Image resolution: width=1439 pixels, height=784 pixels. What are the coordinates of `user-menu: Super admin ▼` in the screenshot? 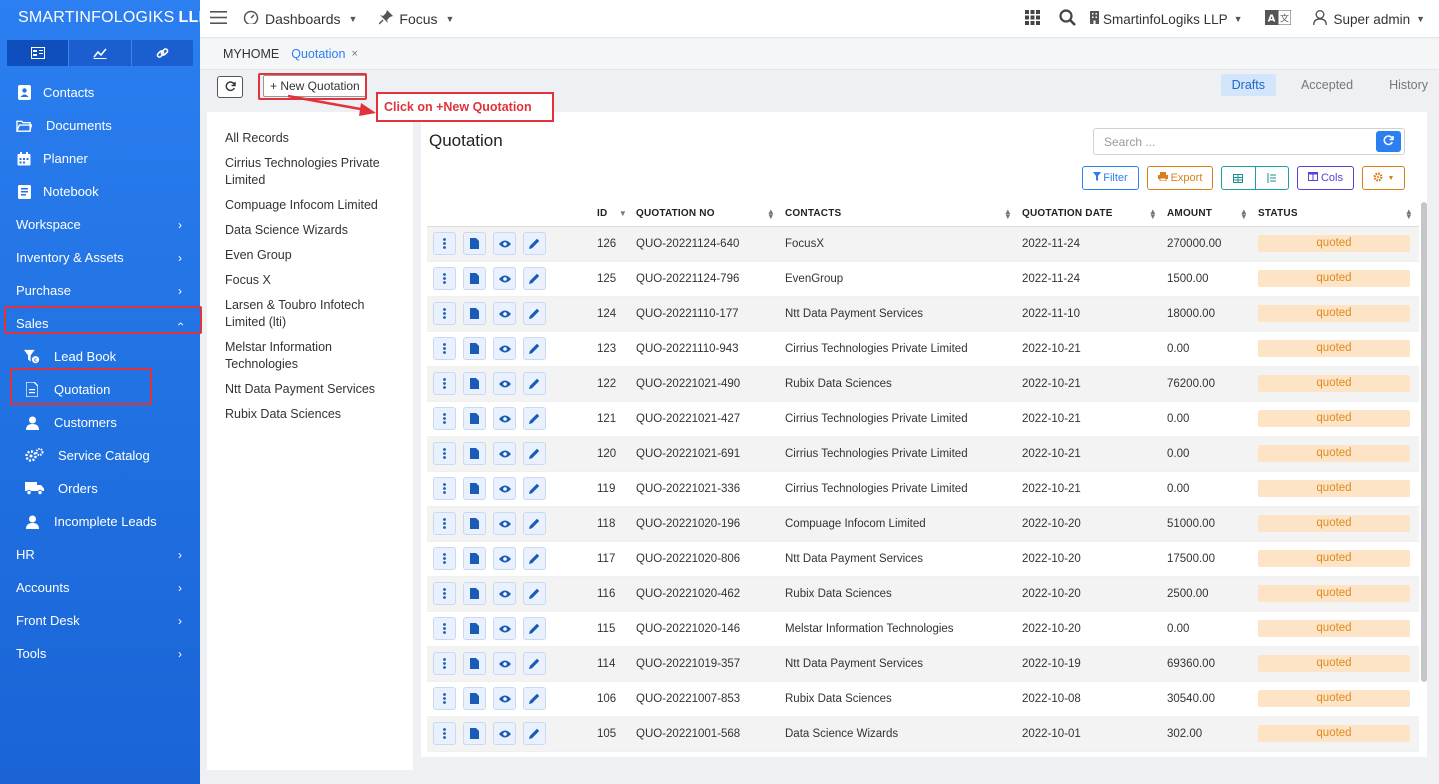 It's located at (1368, 19).